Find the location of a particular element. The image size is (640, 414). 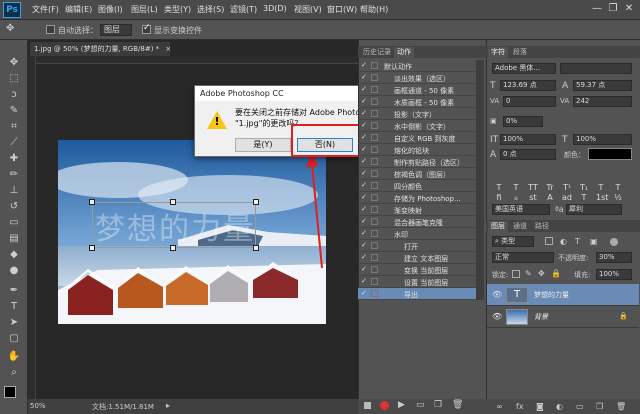

folder-icon: ▭ is located at coordinates (420, 405).